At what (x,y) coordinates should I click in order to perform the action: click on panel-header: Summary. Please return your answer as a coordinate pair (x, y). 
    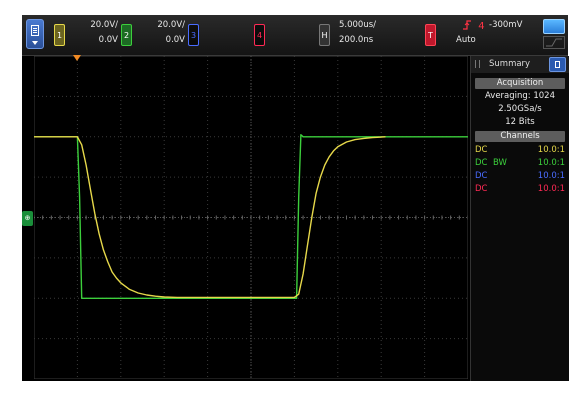
    Looking at the image, I should click on (520, 64).